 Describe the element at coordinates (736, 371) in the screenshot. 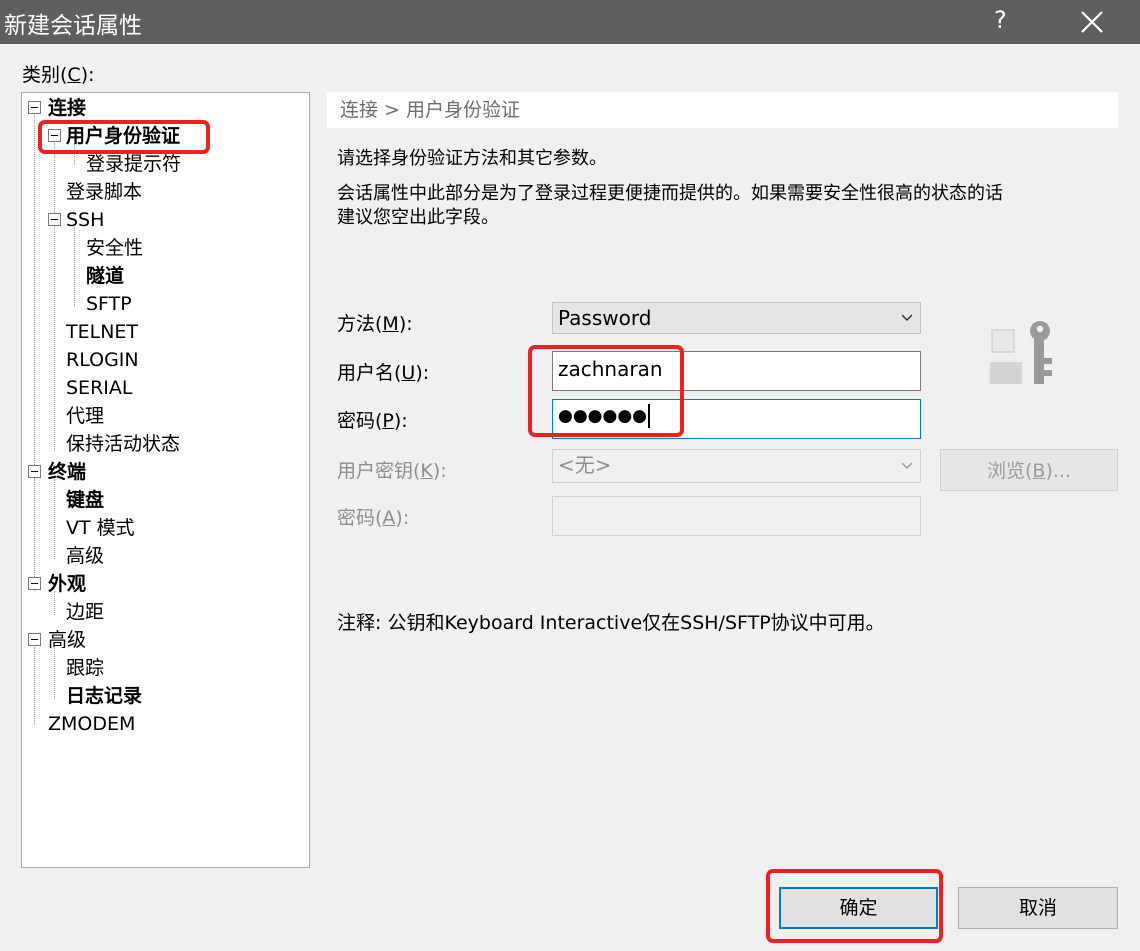

I see `username-input: zachnaran` at that location.